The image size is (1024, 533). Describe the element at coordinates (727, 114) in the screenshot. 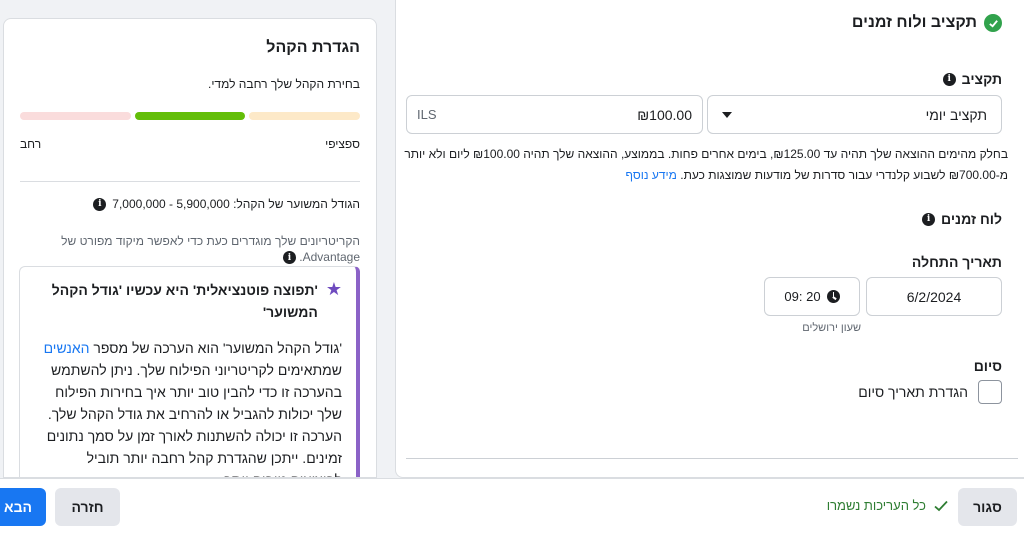

I see `caret-down-icon` at that location.